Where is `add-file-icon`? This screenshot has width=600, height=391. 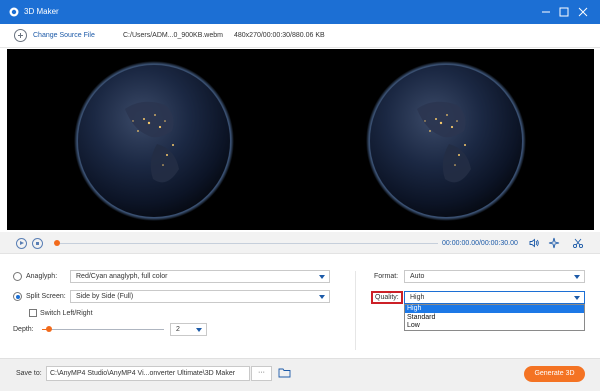
add-file-icon is located at coordinates (20, 35).